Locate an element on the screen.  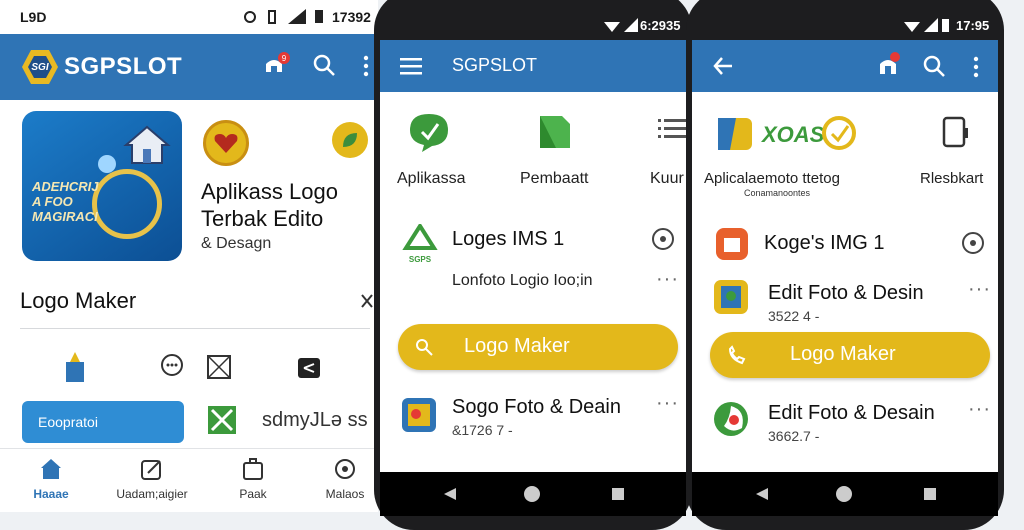
row3-meta: 3662.7 - is located at coordinates (794, 436).